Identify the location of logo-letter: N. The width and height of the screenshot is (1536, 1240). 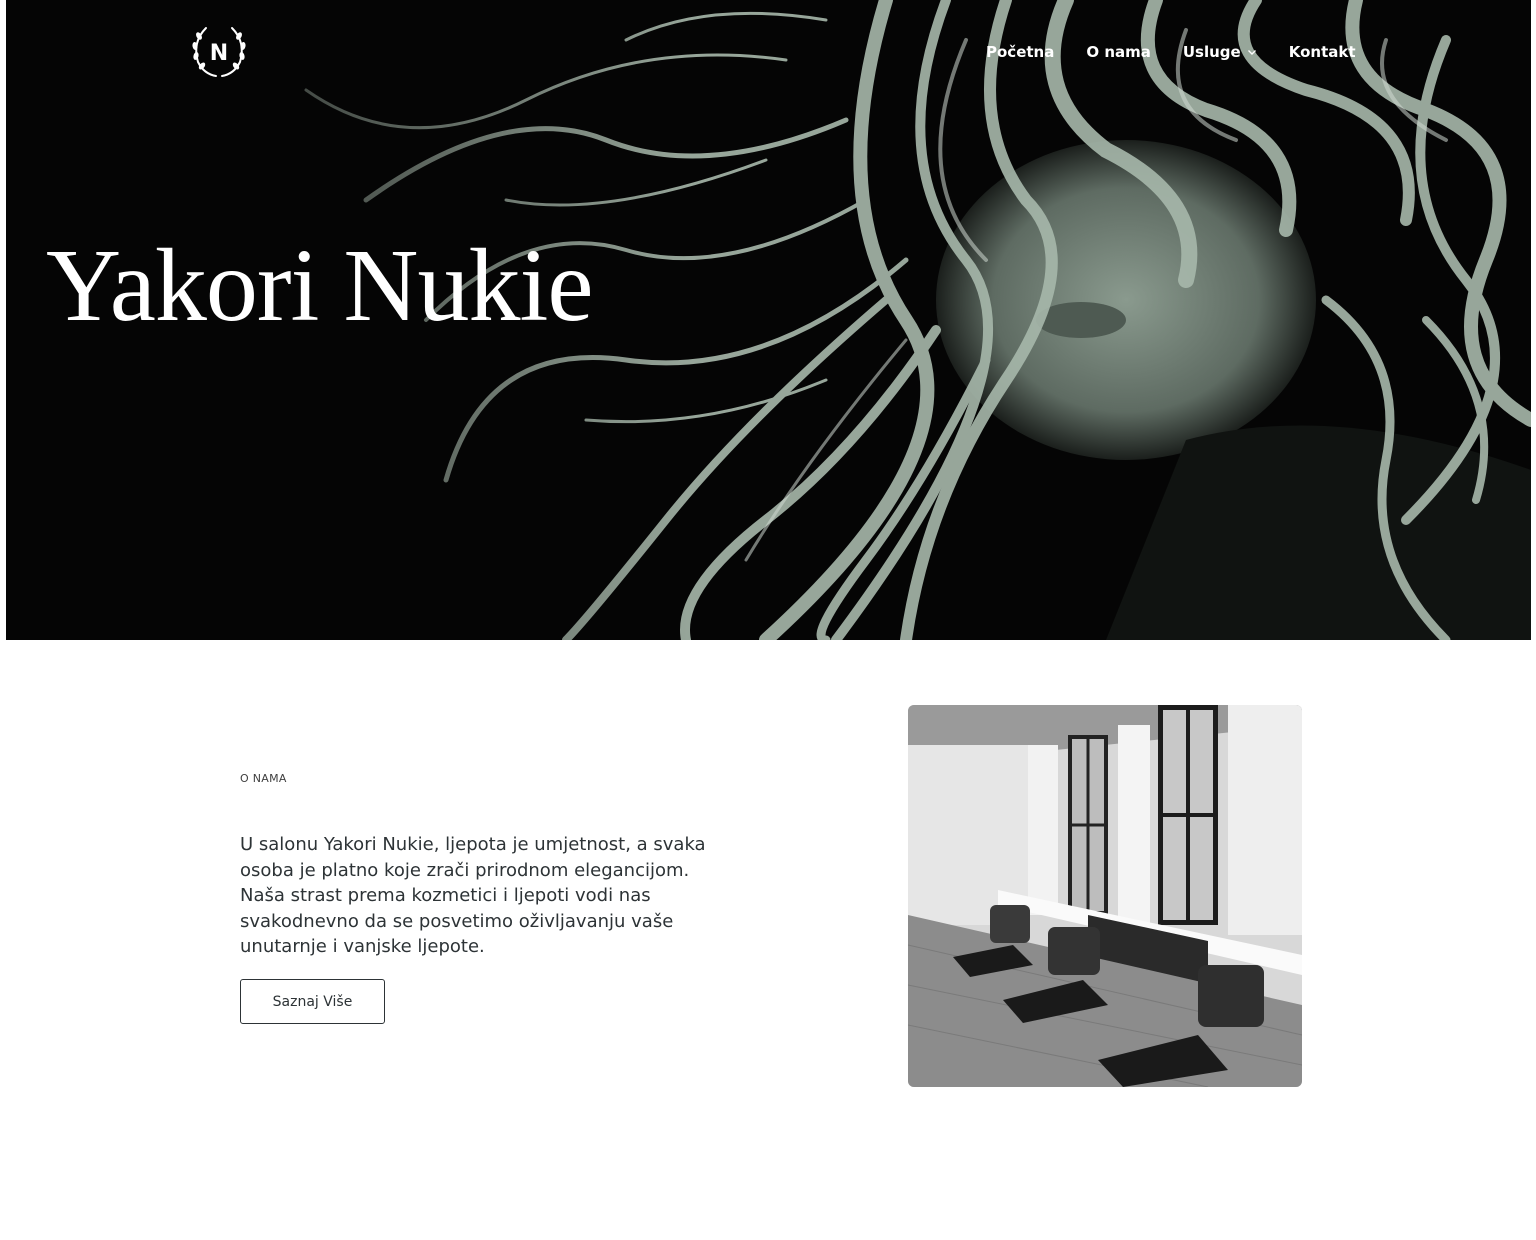
(219, 53).